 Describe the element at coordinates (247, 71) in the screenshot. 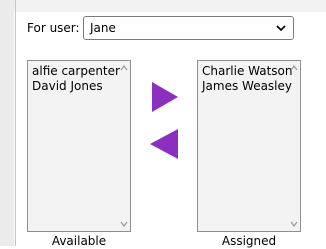

I see `list-item: Charlie Watson` at that location.